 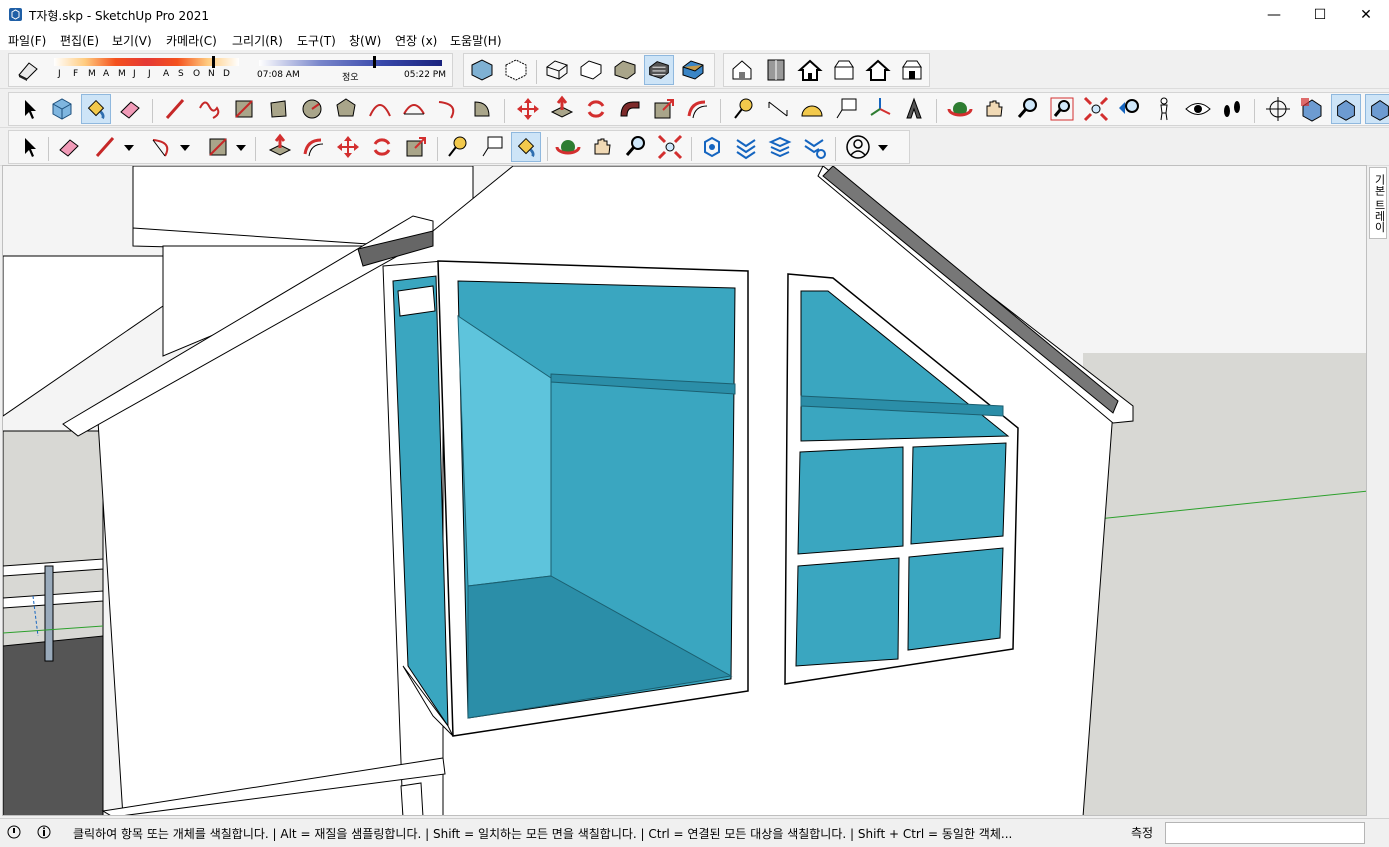 I want to click on extension-manager-icon, so click(x=814, y=147).